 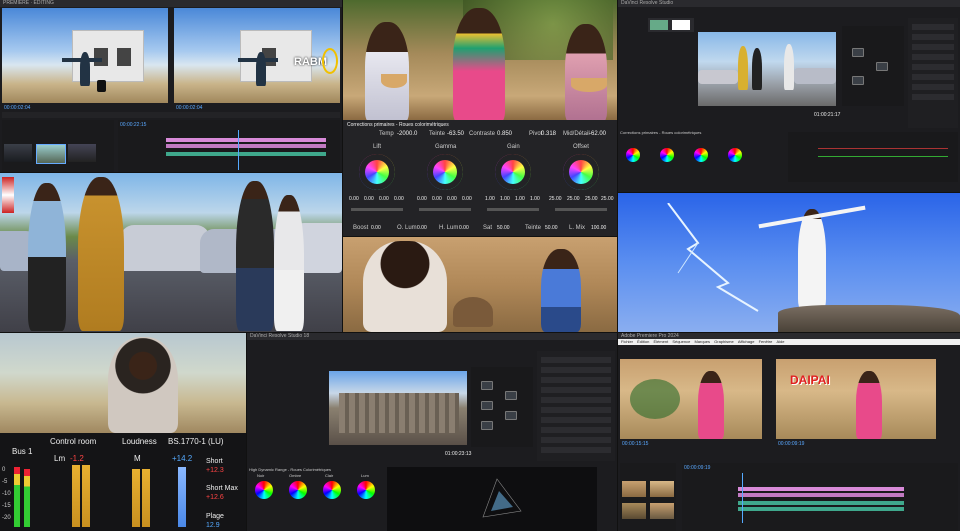 What do you see at coordinates (697, 468) in the screenshot?
I see `timeline-timecode: 00:00:09:19` at bounding box center [697, 468].